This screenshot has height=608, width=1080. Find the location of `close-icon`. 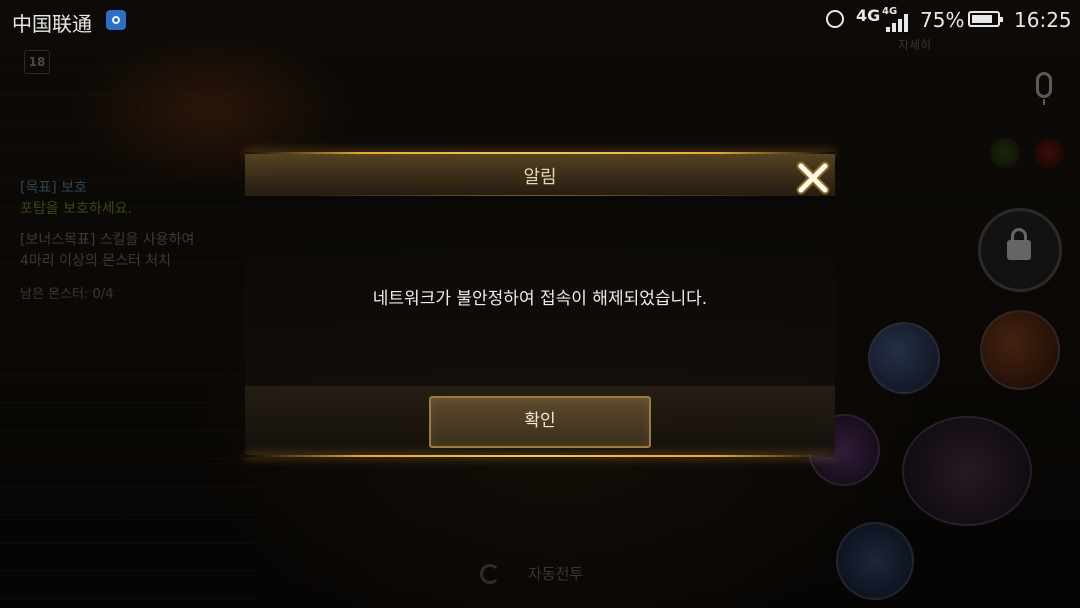

close-icon is located at coordinates (813, 178).